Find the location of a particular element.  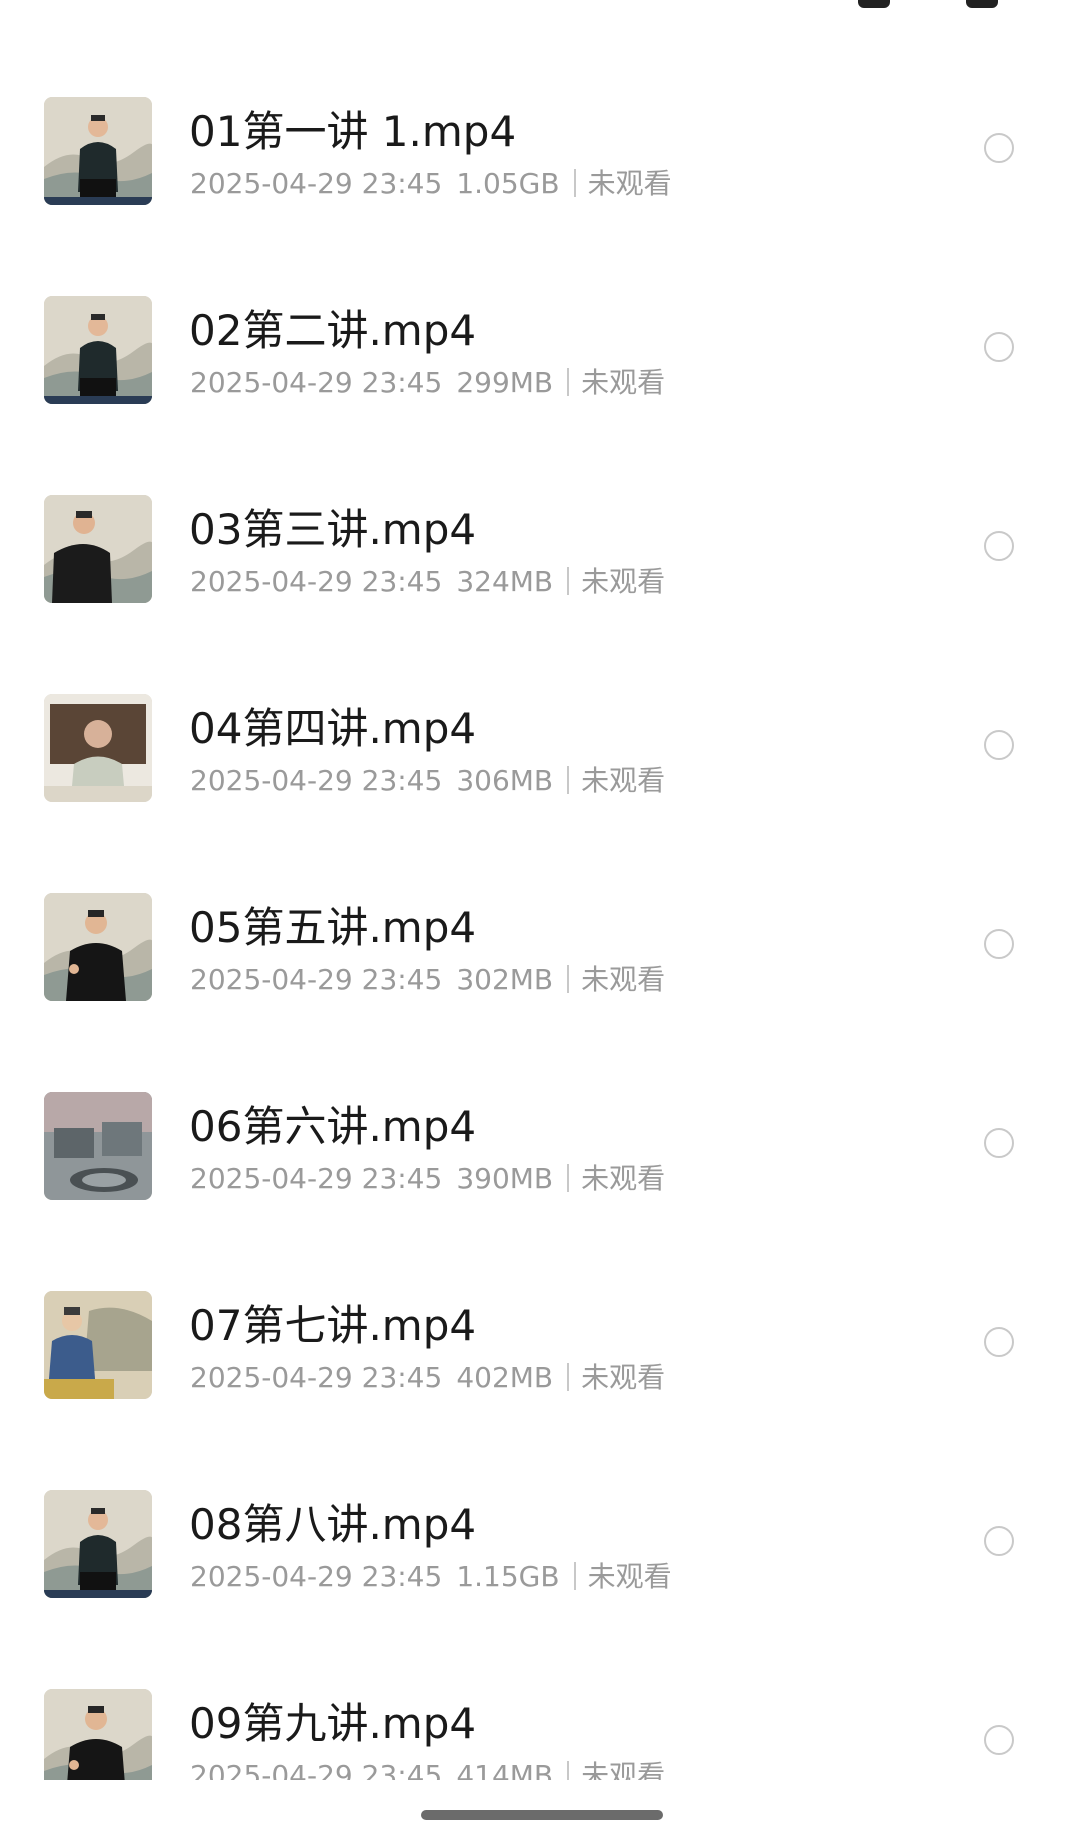

file-name: 01第一讲 1.mp4 is located at coordinates (353, 131).